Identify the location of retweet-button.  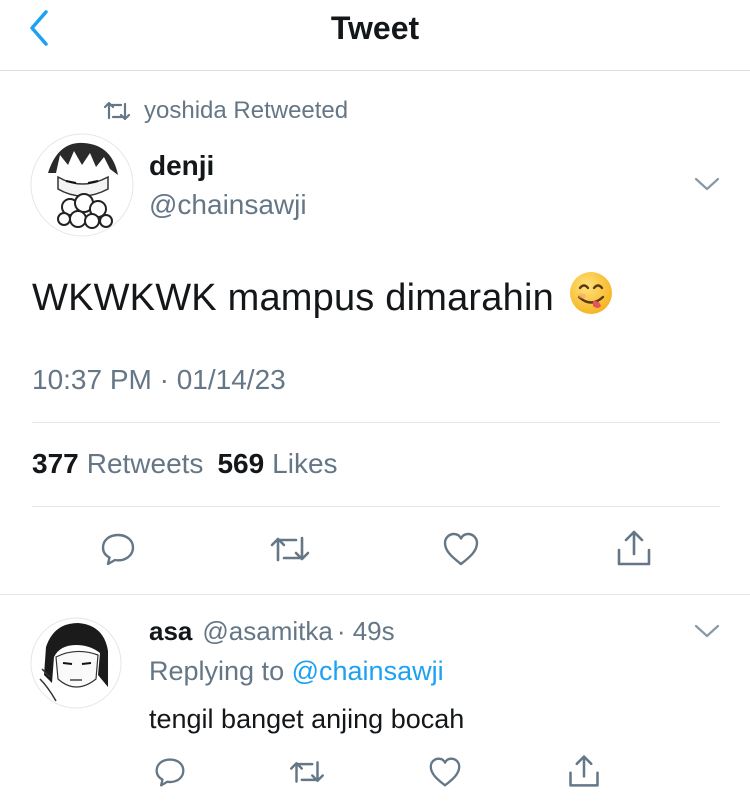
(290, 549).